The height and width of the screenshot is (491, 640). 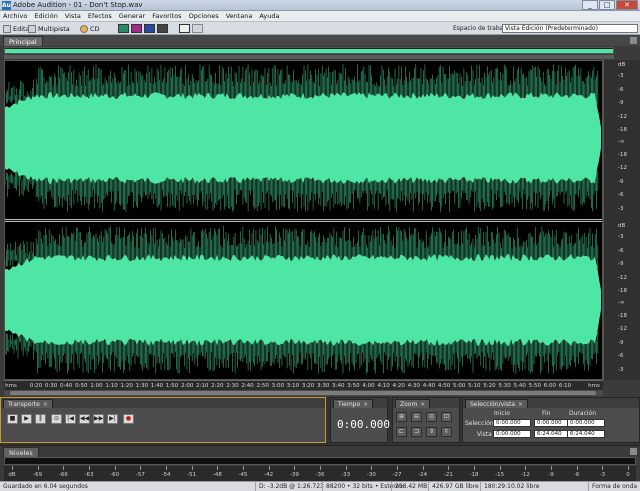 What do you see at coordinates (49, 28) in the screenshot?
I see `multitrack-view-button: Multipista` at bounding box center [49, 28].